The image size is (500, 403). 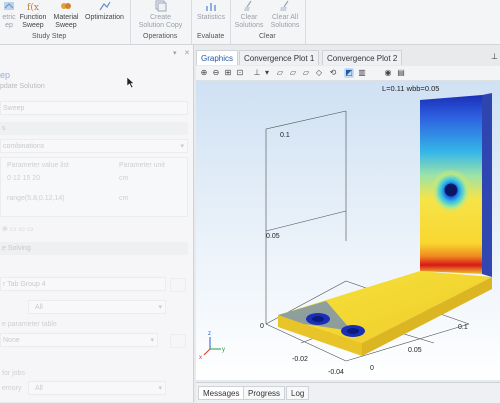 I want to click on parametric-sweep-button: etric ep, so click(x=9, y=15).